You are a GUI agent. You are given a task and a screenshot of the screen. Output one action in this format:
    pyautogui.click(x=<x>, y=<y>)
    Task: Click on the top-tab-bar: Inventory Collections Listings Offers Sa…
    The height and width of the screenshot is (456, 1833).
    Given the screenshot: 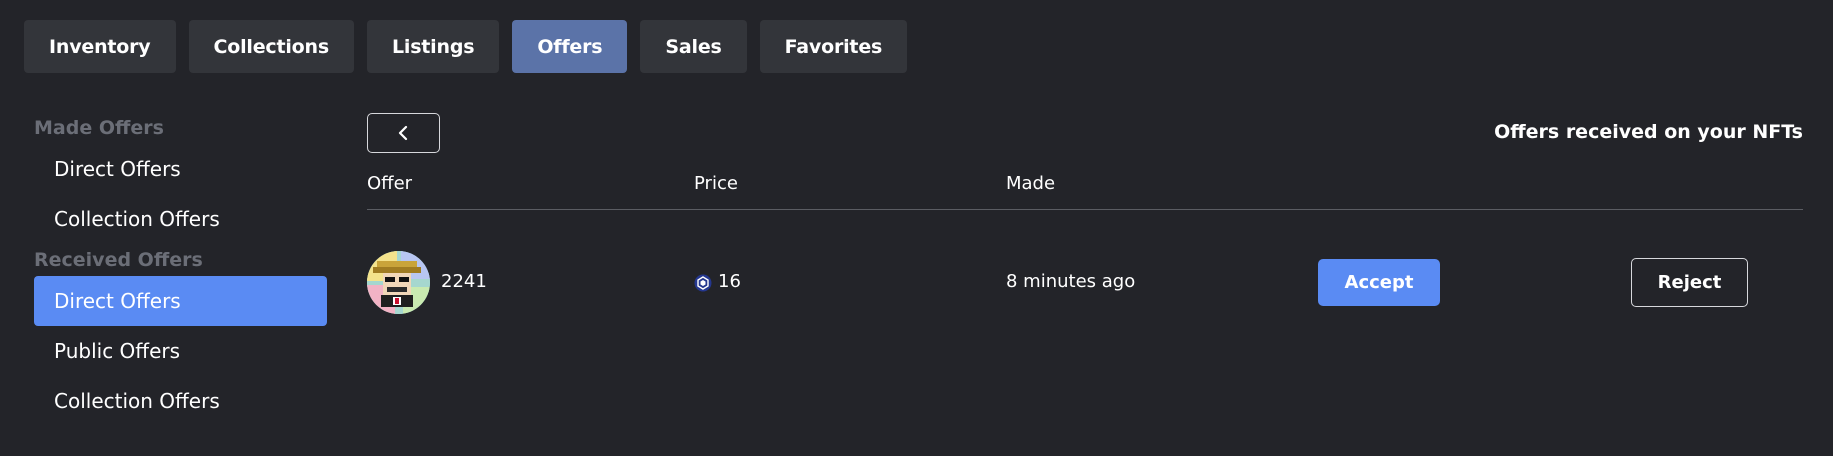 What is the action you would take?
    pyautogui.click(x=466, y=46)
    